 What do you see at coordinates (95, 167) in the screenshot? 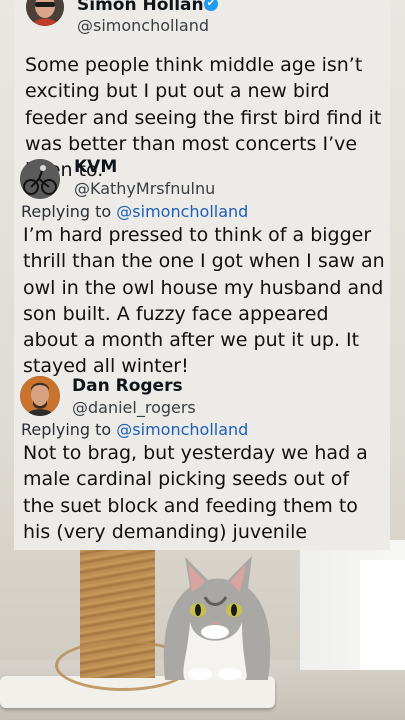
I see `author-name: KVM` at bounding box center [95, 167].